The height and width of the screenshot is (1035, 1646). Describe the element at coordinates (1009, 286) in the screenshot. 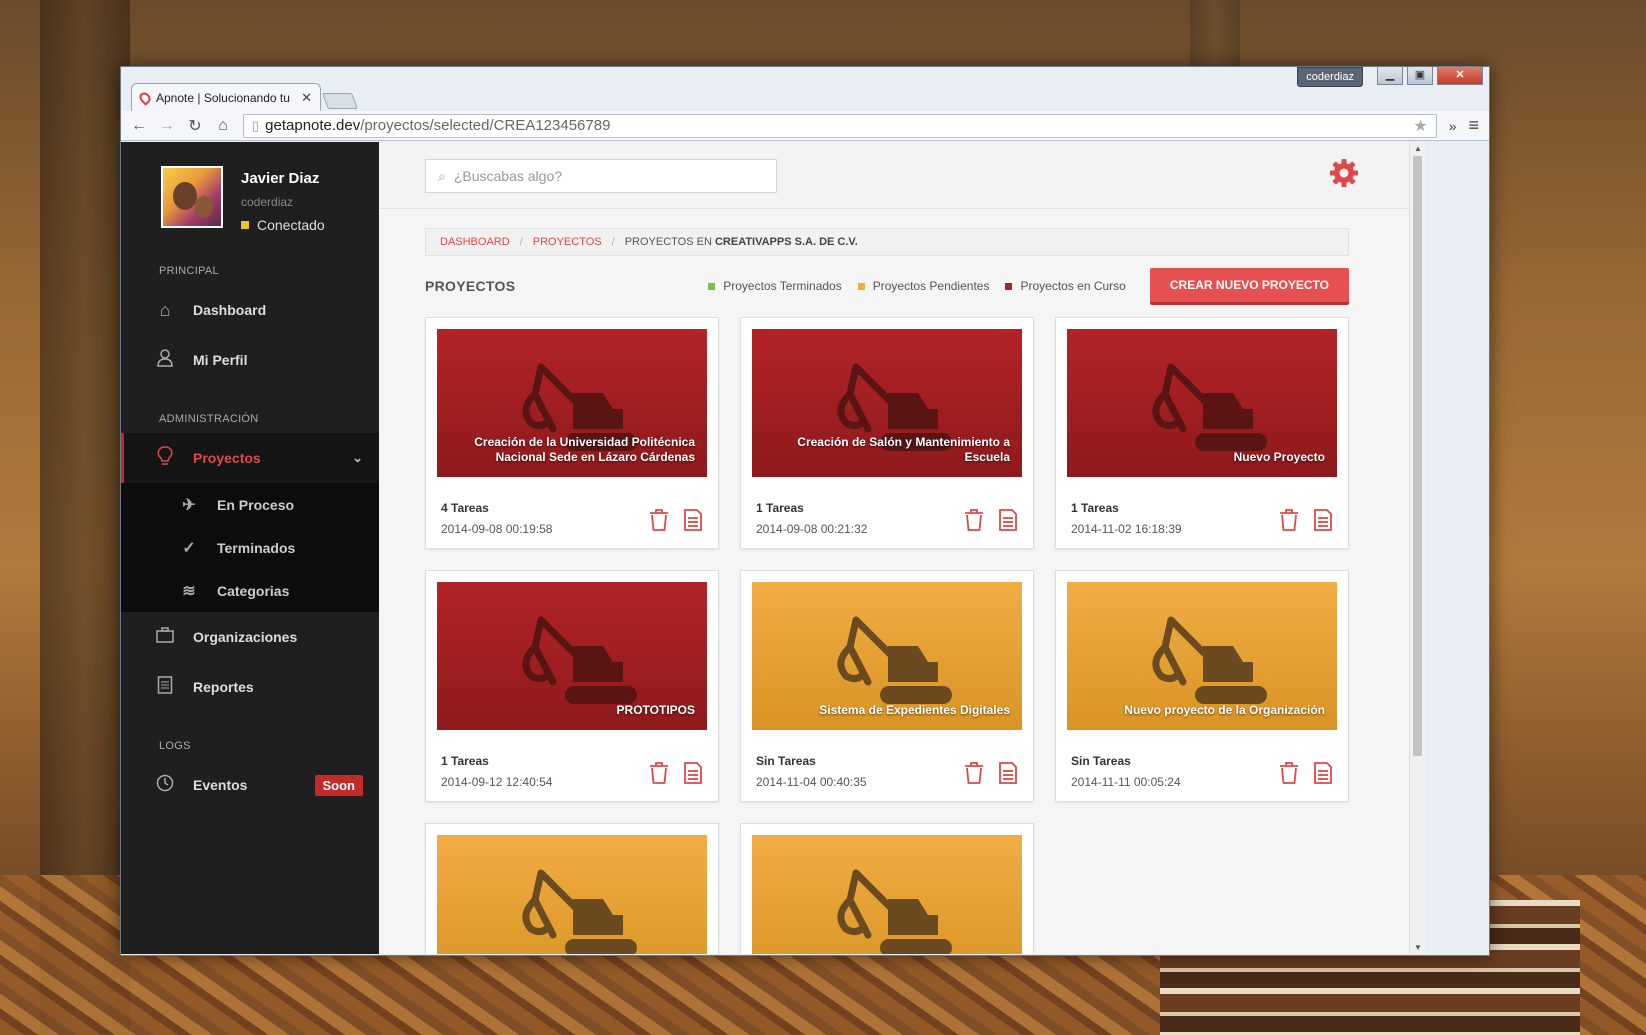

I see `legend-swatch-progress` at that location.